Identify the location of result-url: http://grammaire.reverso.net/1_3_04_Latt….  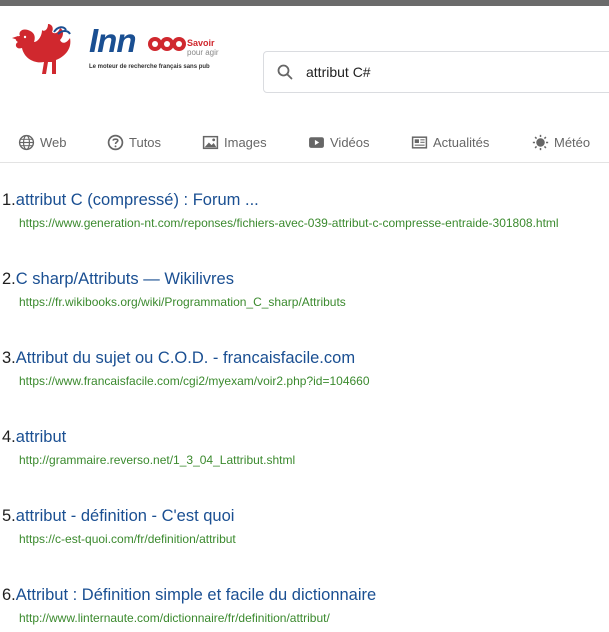
(313, 460).